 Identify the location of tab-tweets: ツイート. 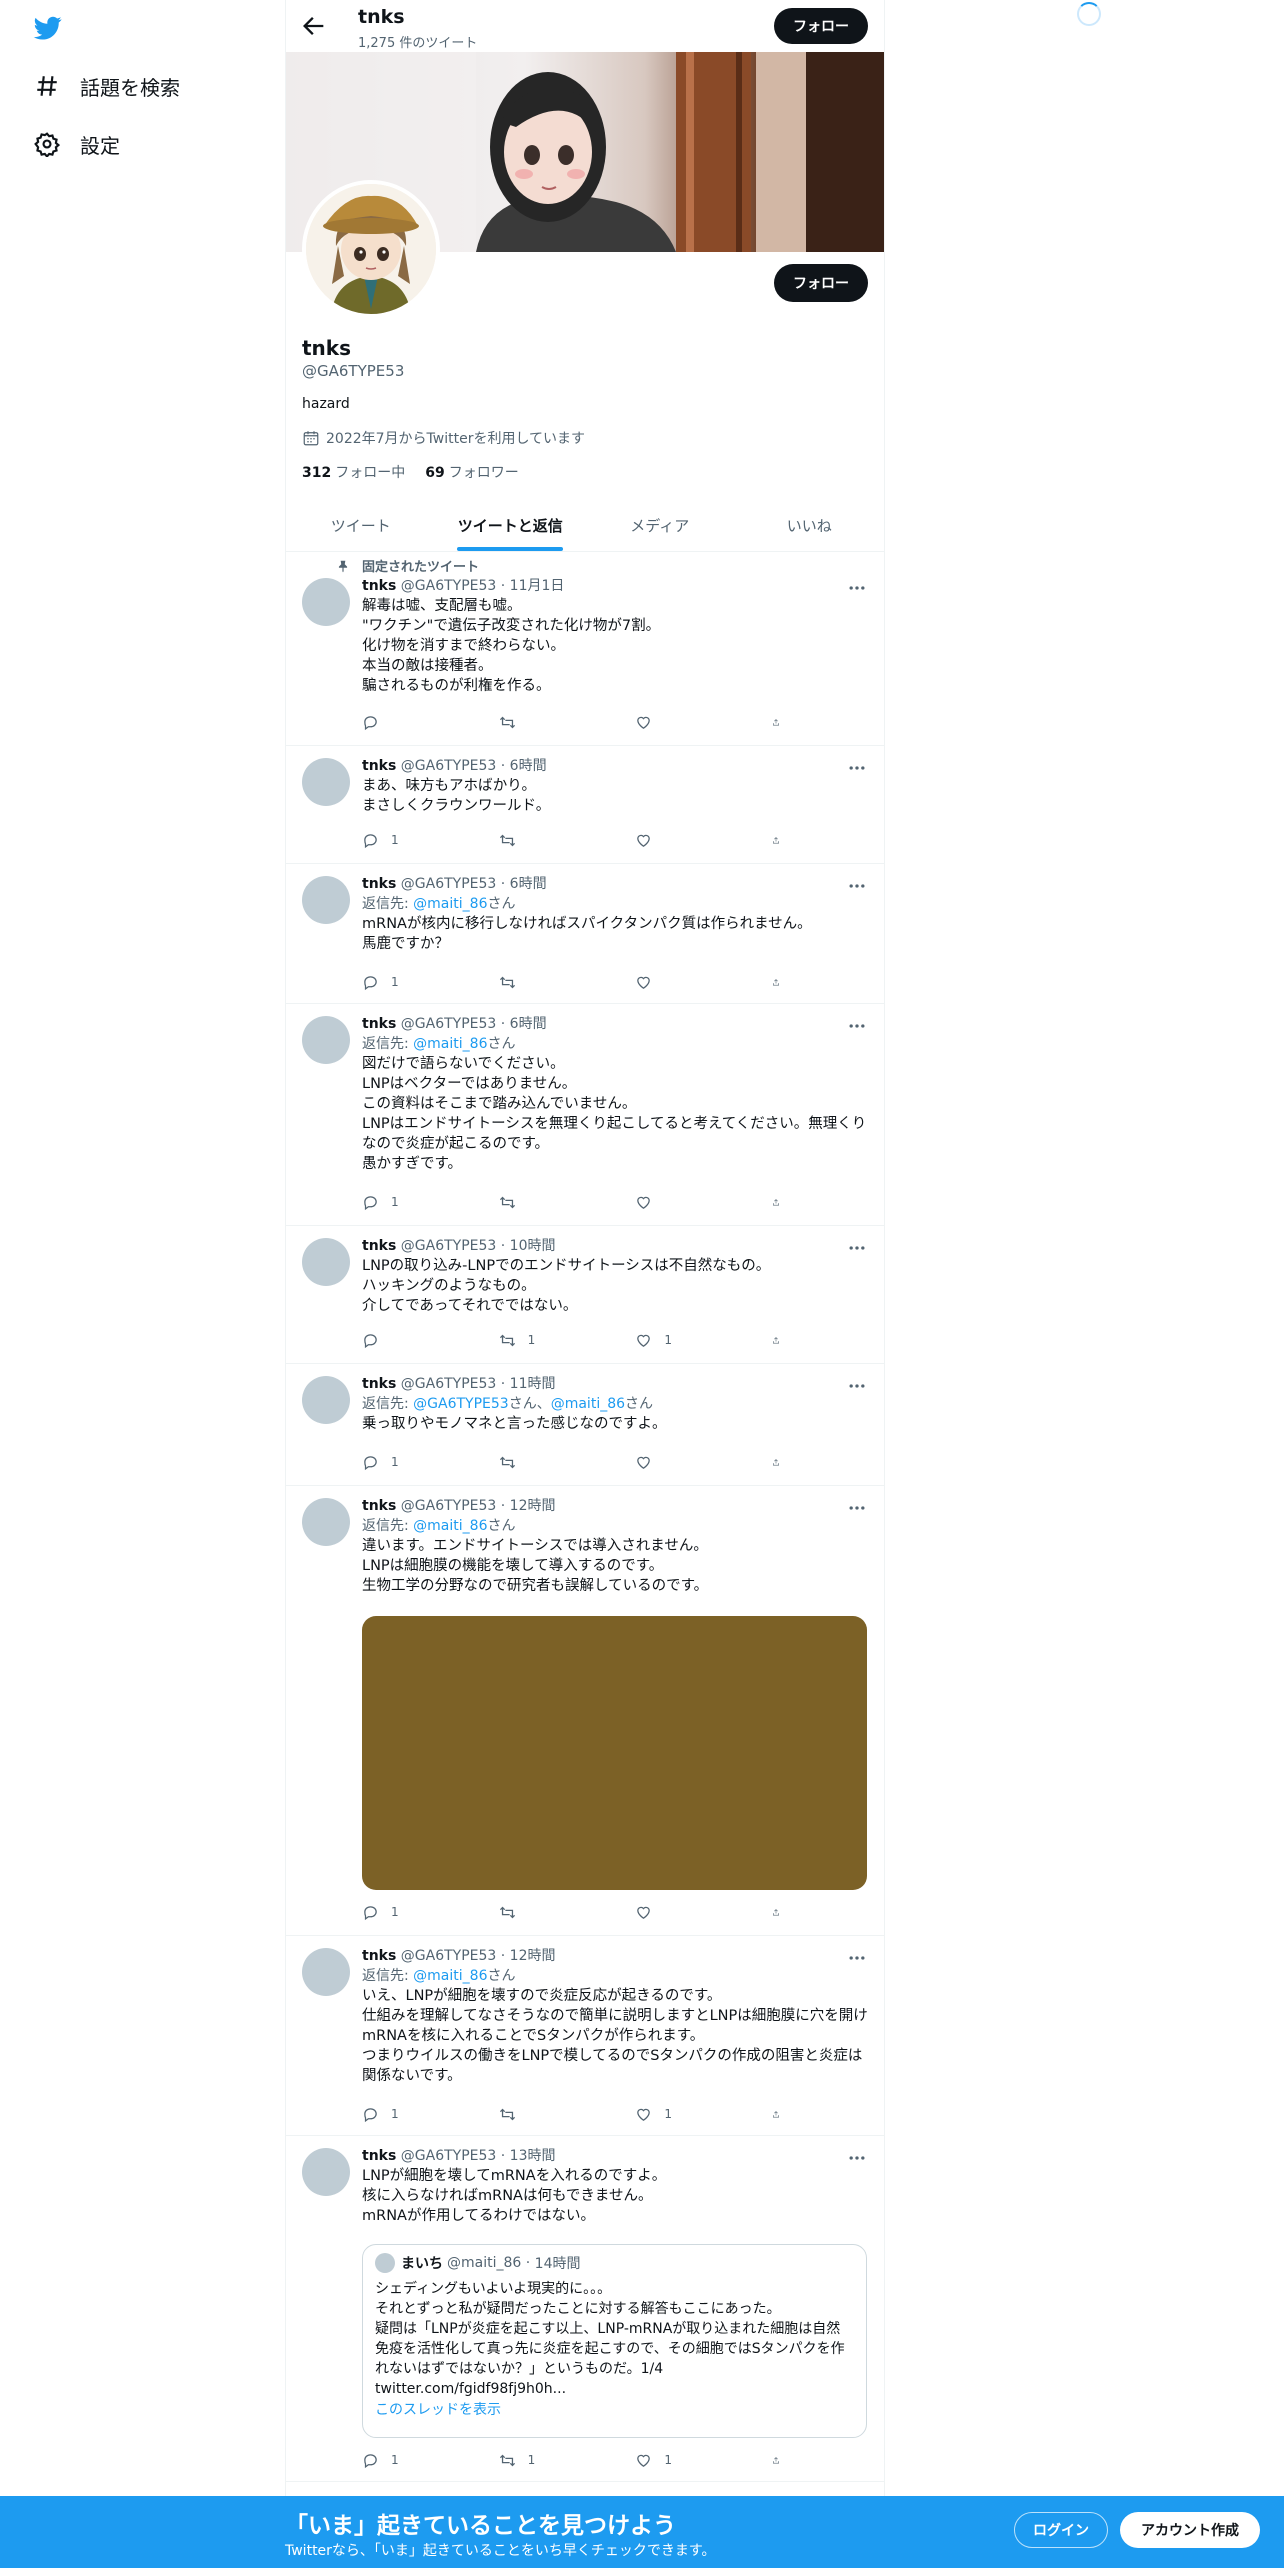
(361, 525).